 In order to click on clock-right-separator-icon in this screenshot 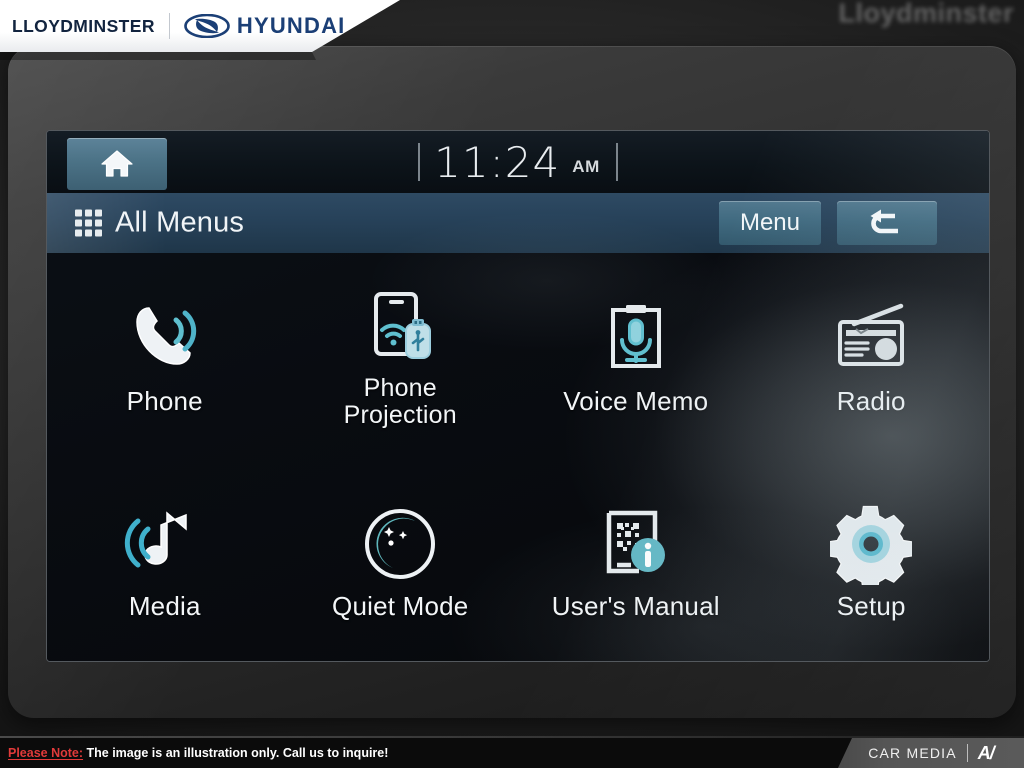, I will do `click(616, 162)`.